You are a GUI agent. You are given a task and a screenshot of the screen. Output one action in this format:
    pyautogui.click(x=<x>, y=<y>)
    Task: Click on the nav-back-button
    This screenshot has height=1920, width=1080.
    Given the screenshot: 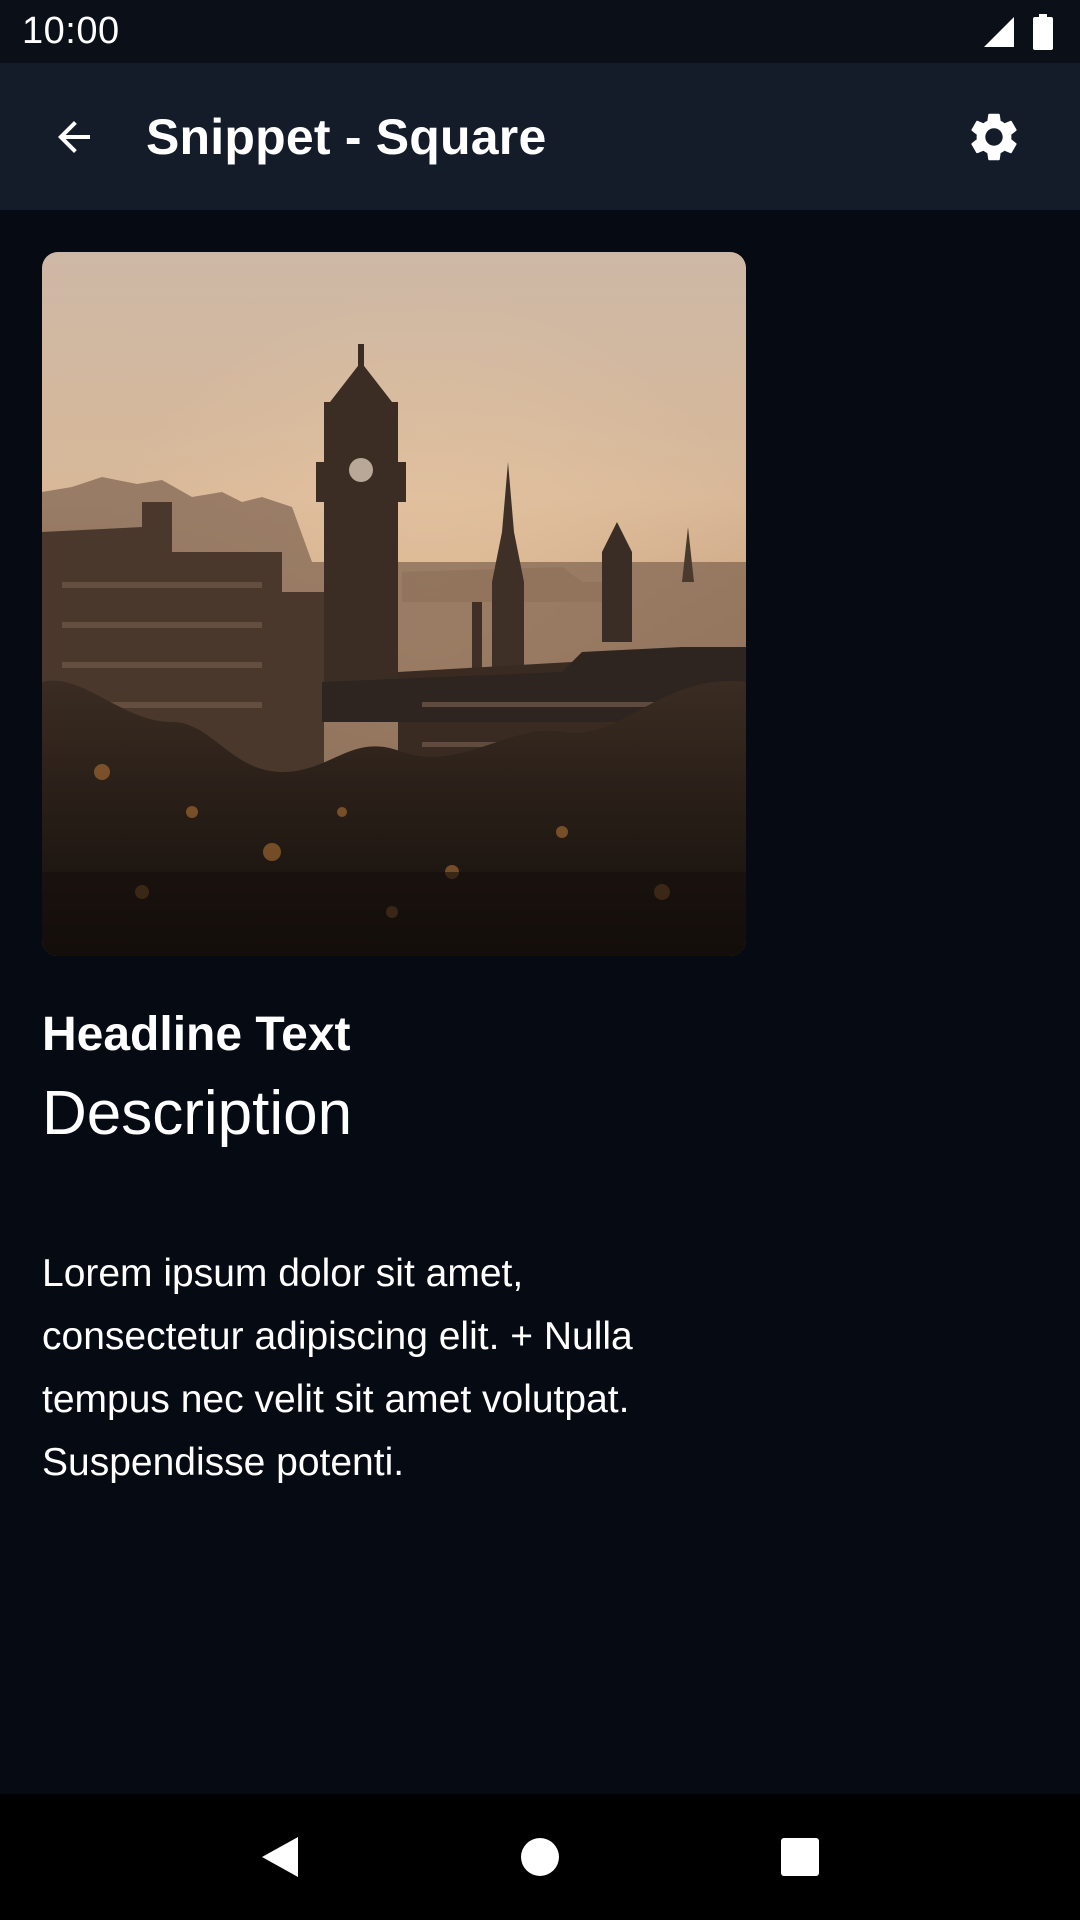 What is the action you would take?
    pyautogui.click(x=280, y=1857)
    